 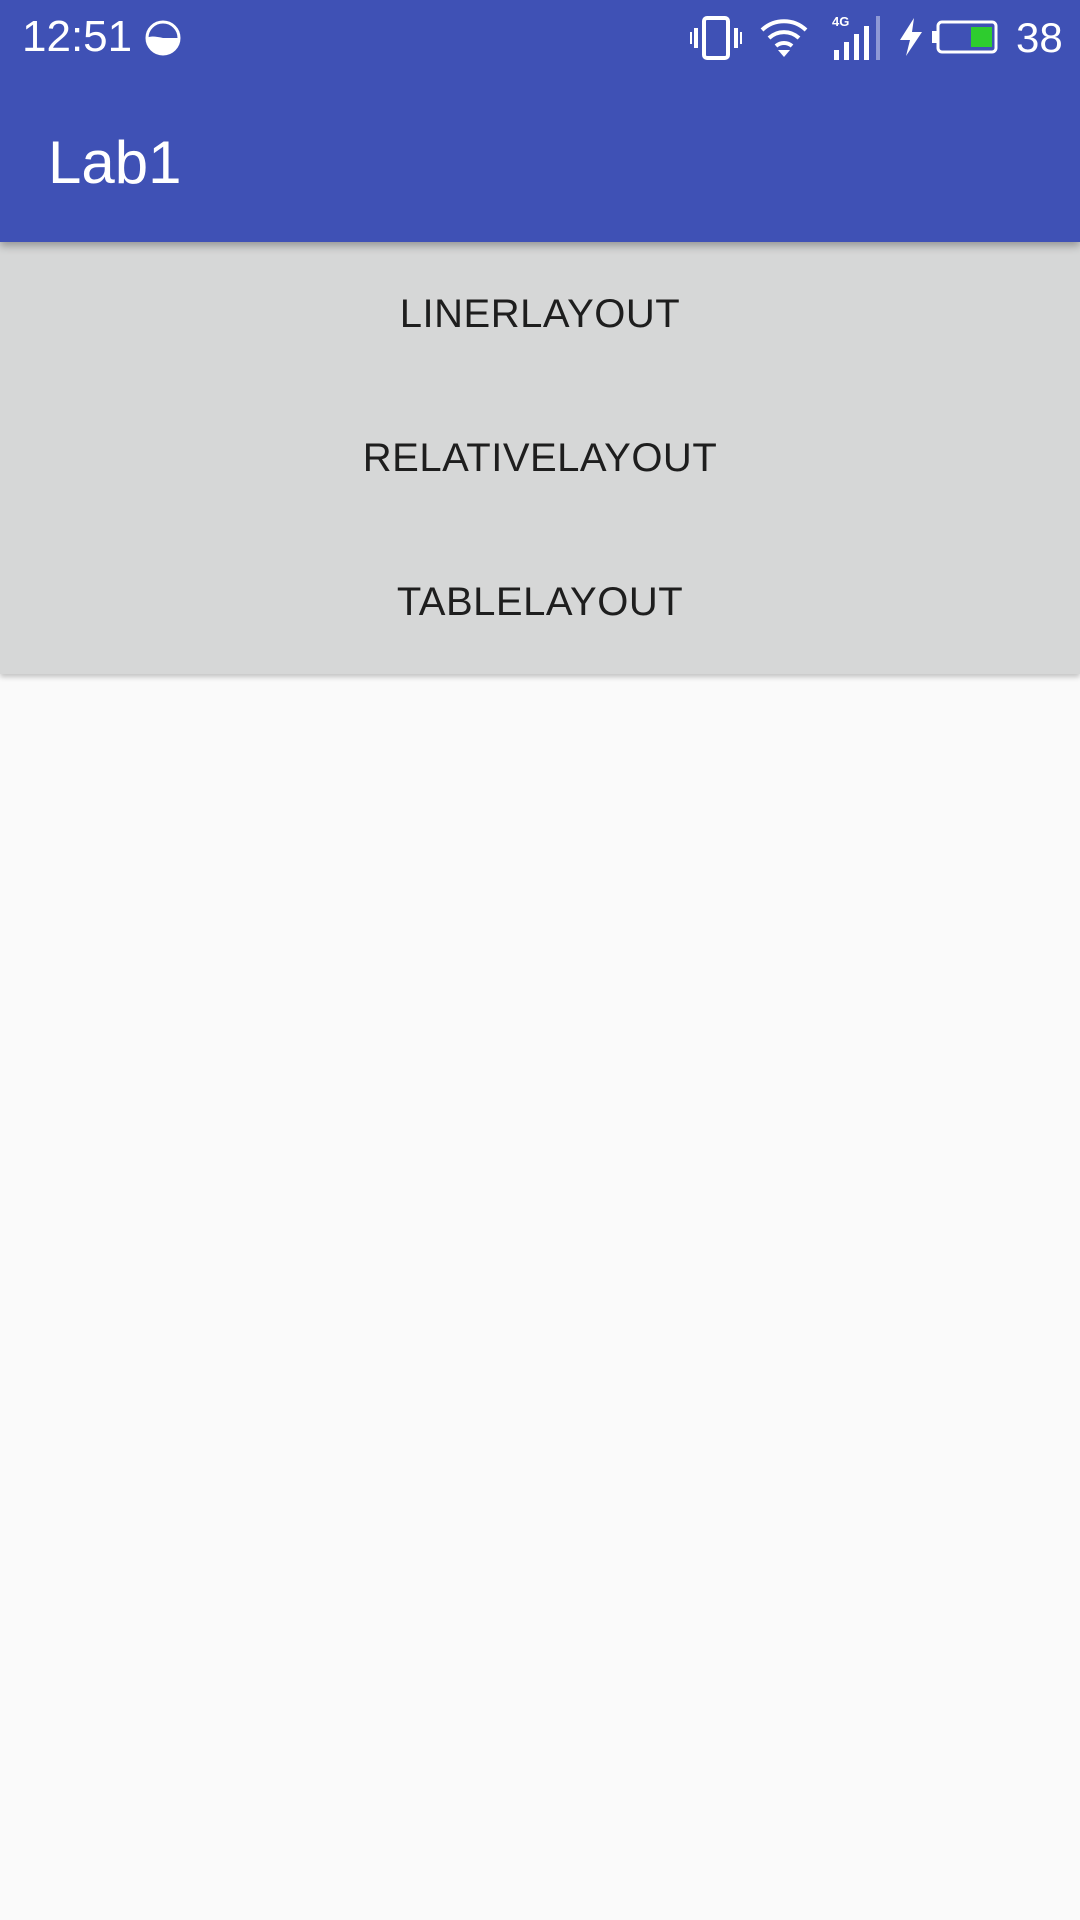 I want to click on status-bar: 12:51 4G 38, so click(x=540, y=37).